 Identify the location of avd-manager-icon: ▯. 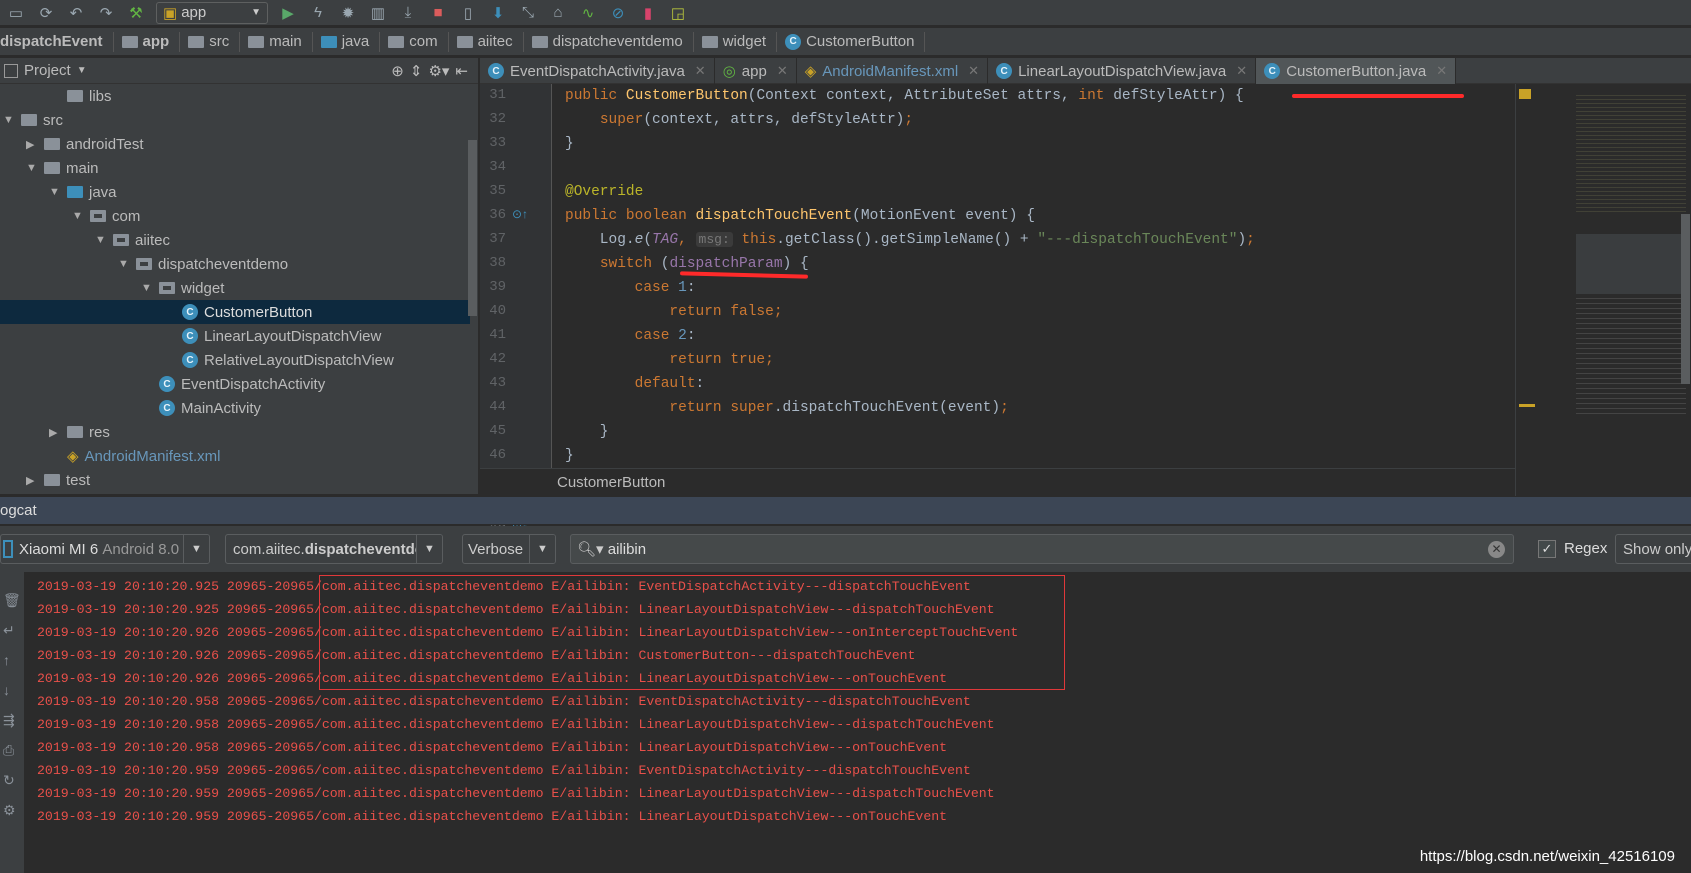
(468, 13).